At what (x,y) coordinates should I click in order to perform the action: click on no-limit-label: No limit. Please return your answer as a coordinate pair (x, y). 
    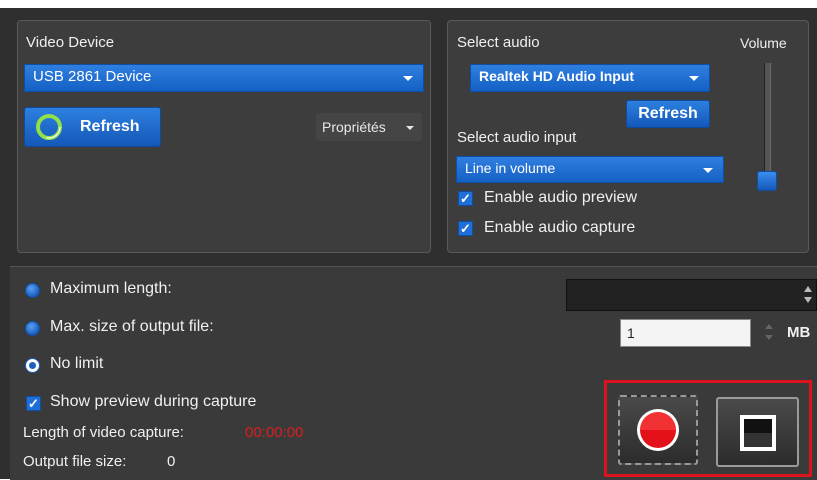
    Looking at the image, I should click on (77, 363).